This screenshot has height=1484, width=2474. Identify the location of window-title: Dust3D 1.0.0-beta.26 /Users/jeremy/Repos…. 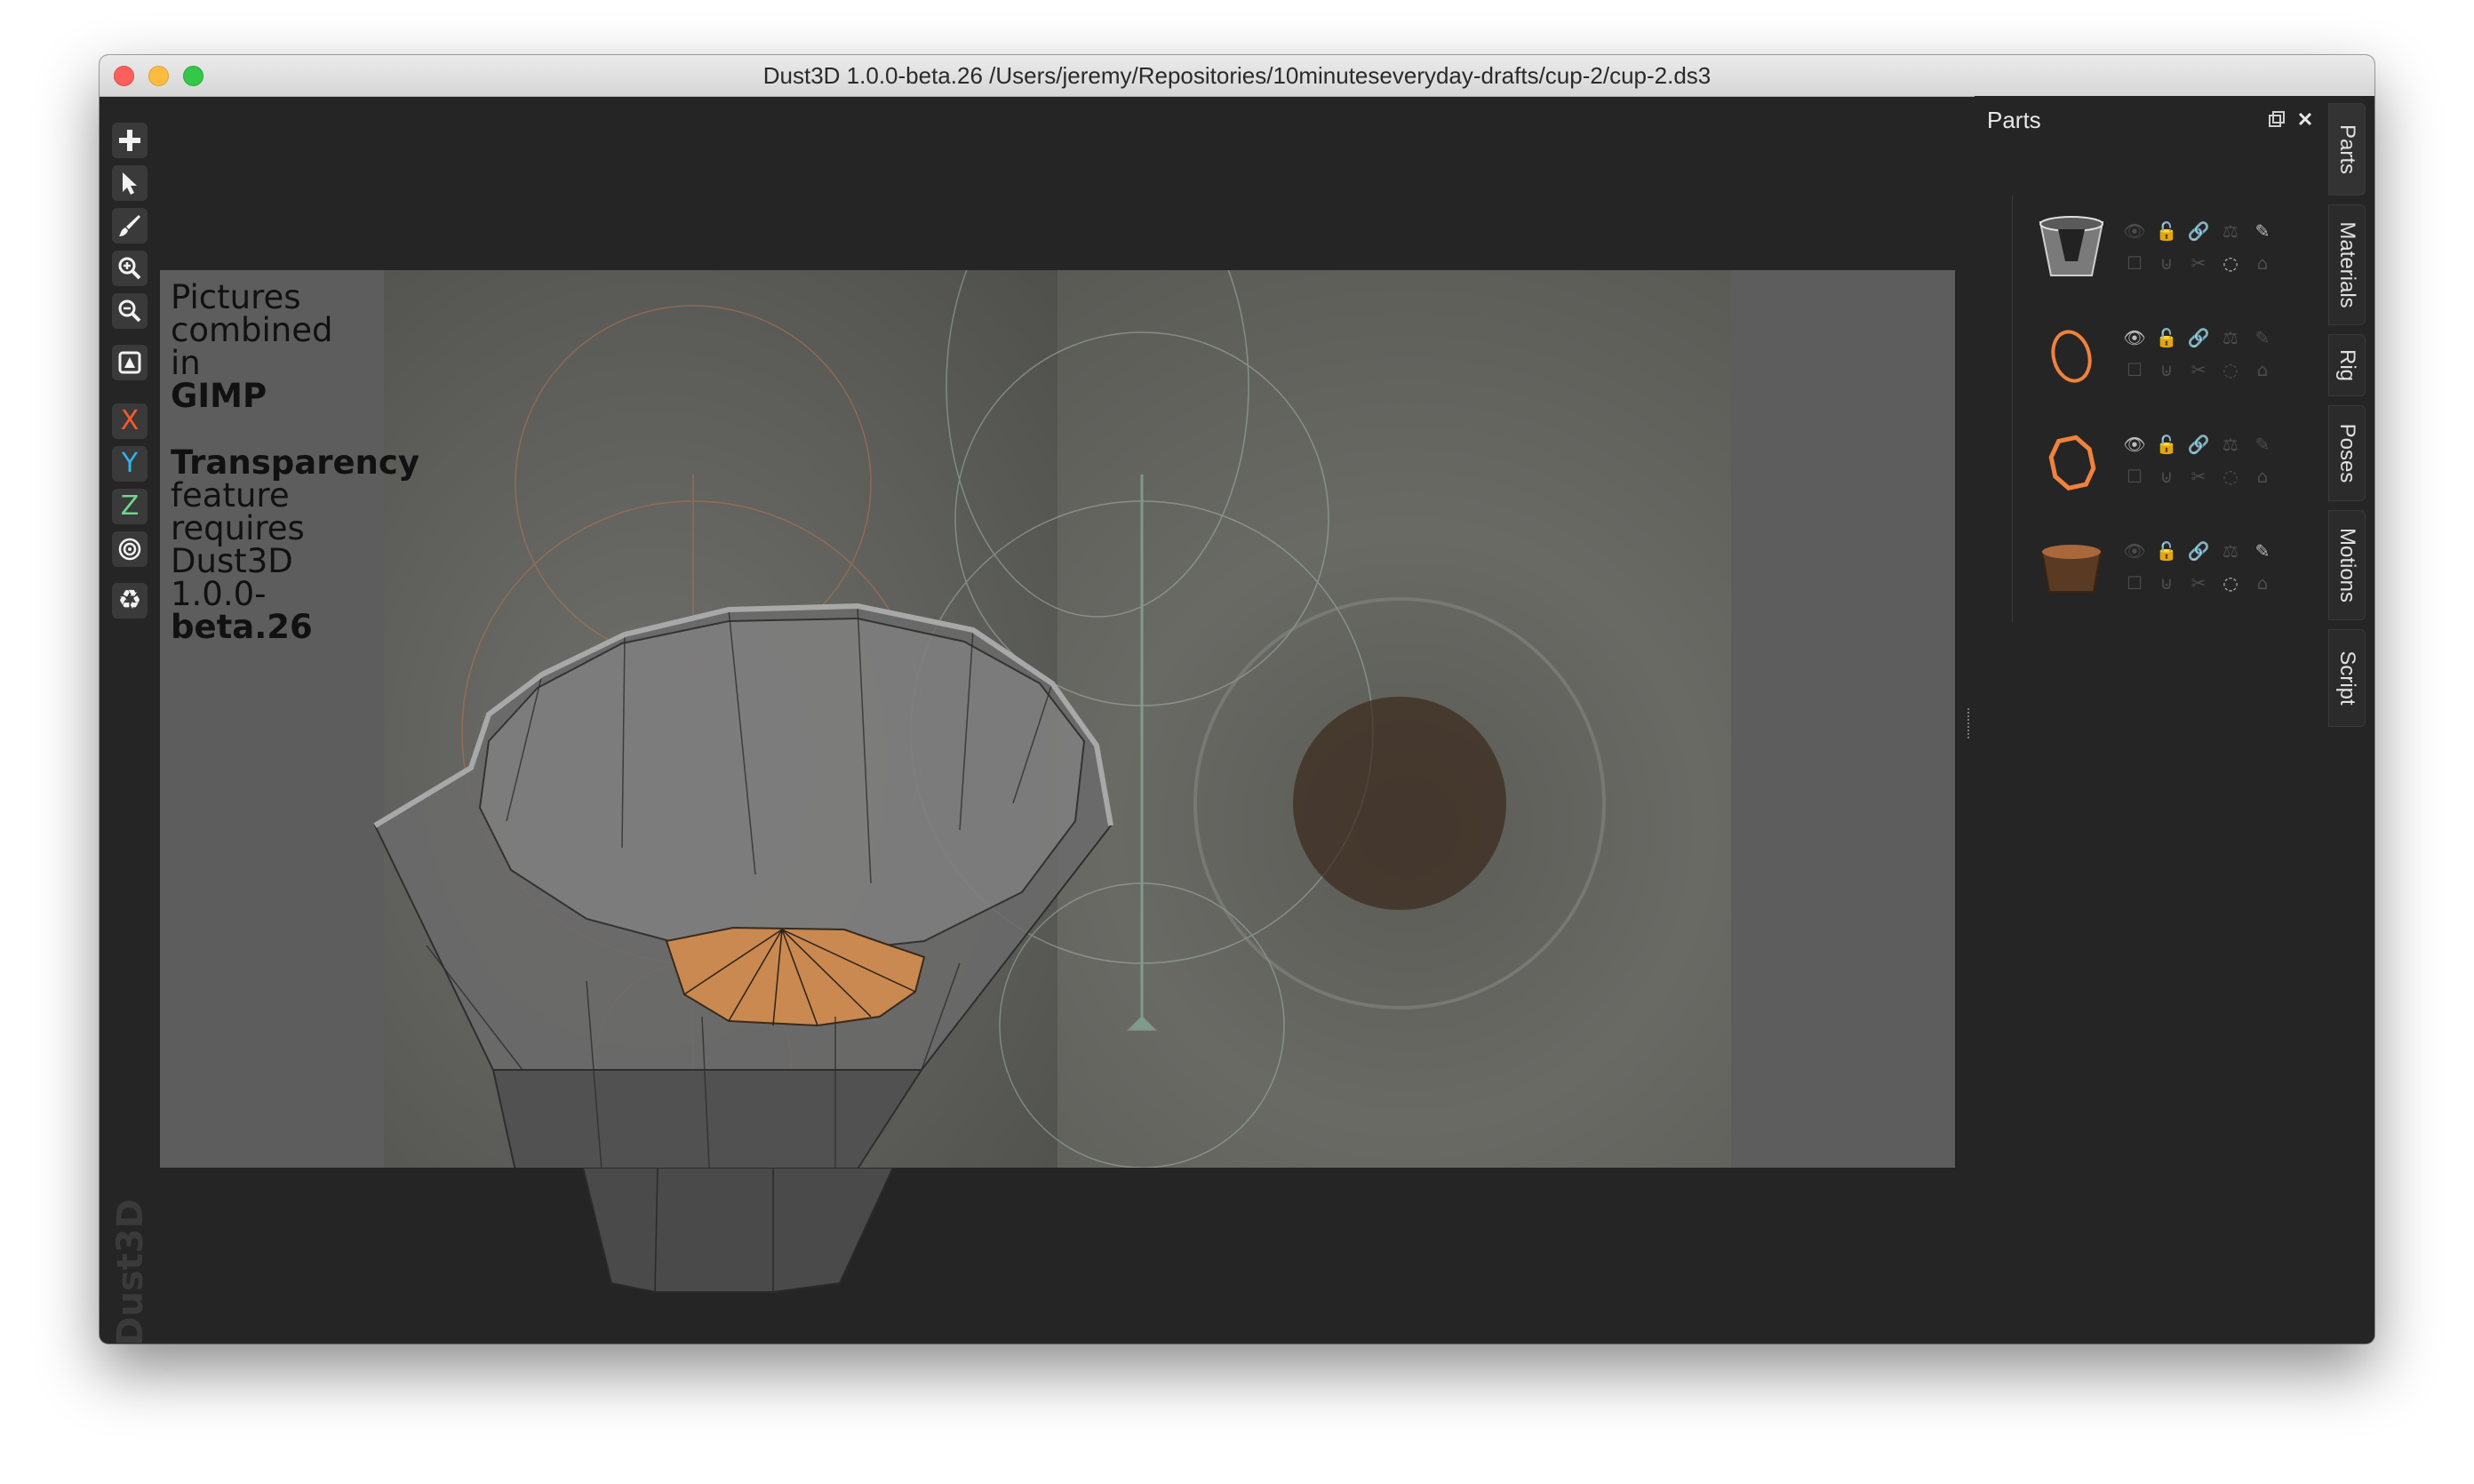
(1237, 76).